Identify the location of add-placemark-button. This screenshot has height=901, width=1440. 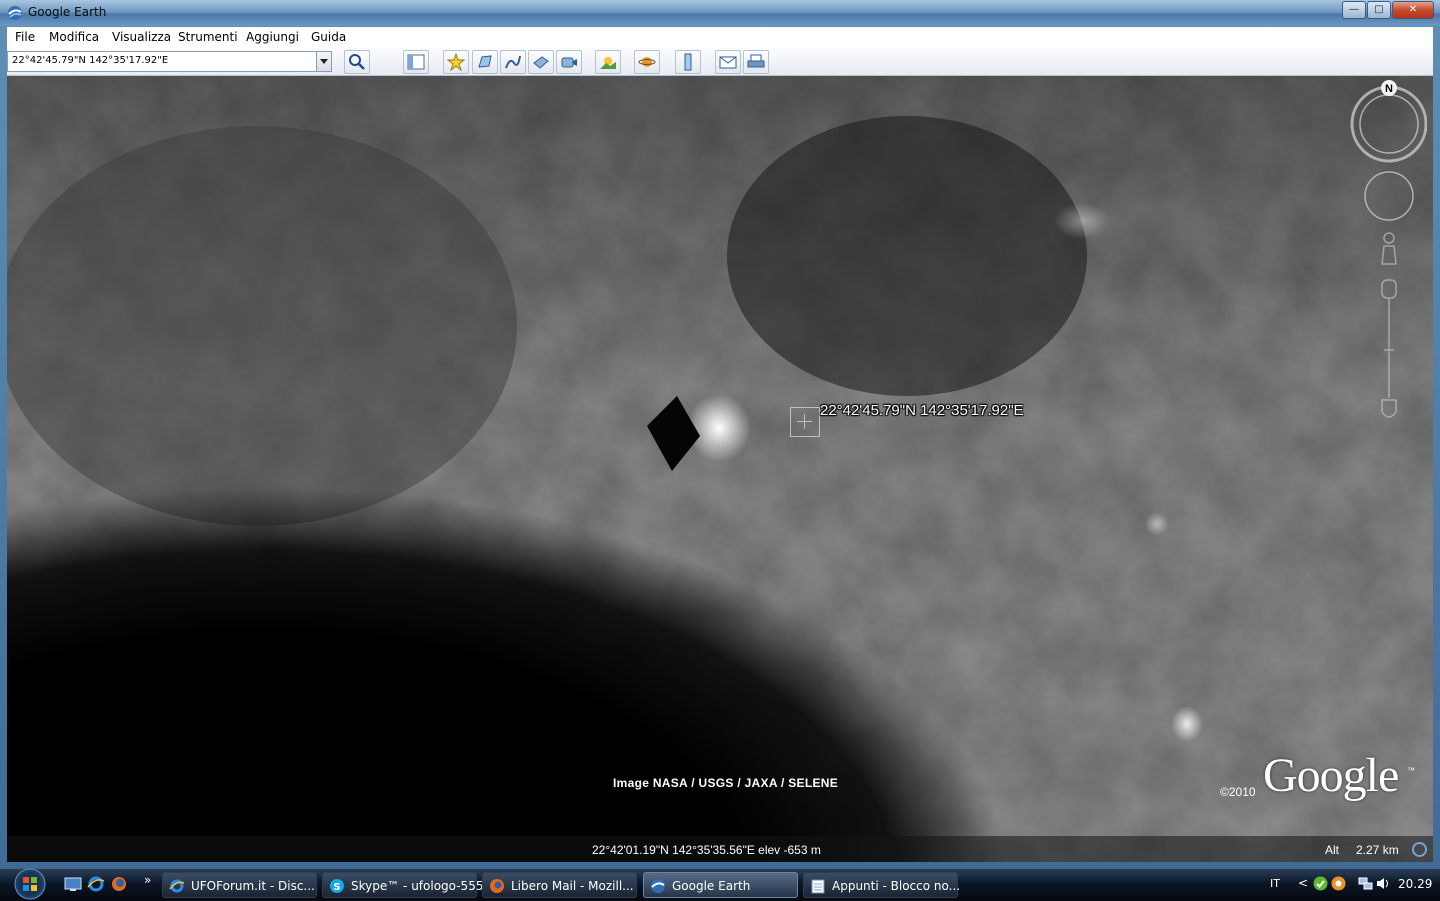
(456, 62).